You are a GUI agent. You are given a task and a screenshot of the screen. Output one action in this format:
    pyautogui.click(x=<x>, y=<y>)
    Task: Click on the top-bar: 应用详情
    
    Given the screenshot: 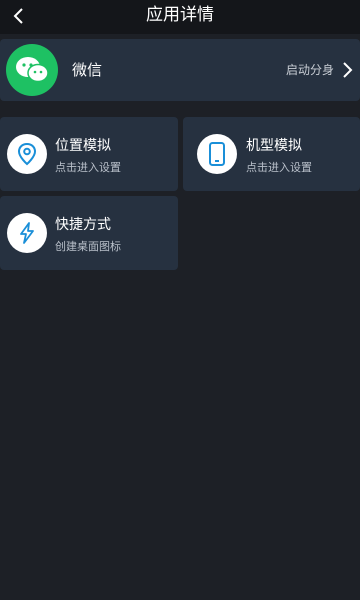 What is the action you would take?
    pyautogui.click(x=180, y=17)
    